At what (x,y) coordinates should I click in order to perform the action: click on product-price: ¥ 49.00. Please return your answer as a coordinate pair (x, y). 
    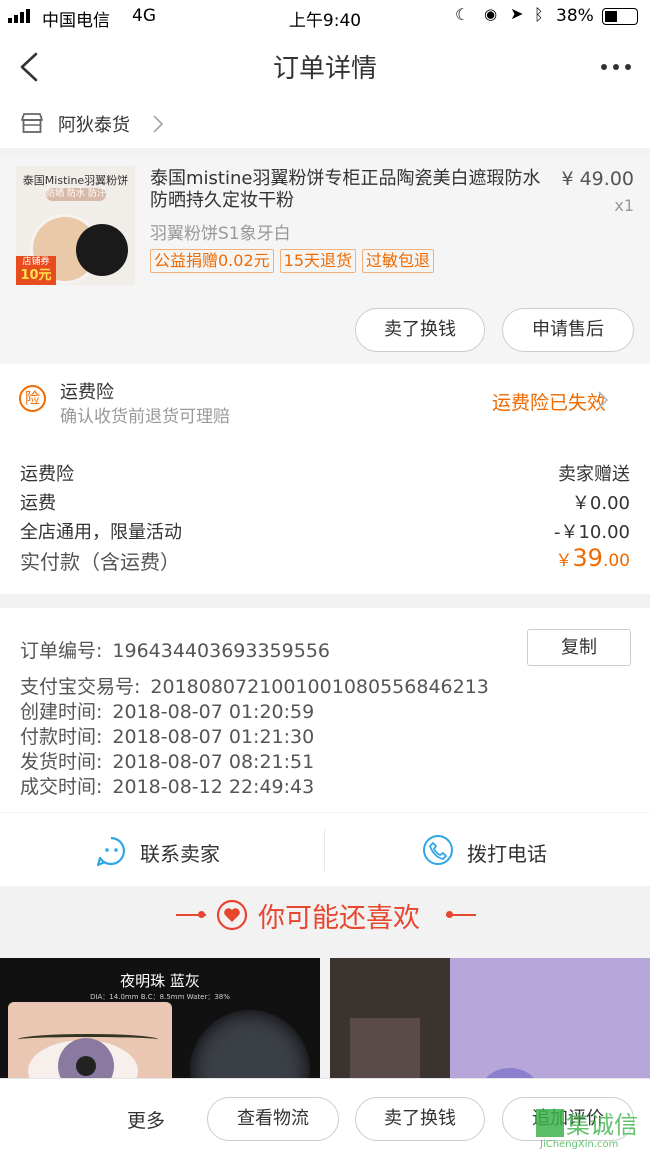
    Looking at the image, I should click on (597, 179).